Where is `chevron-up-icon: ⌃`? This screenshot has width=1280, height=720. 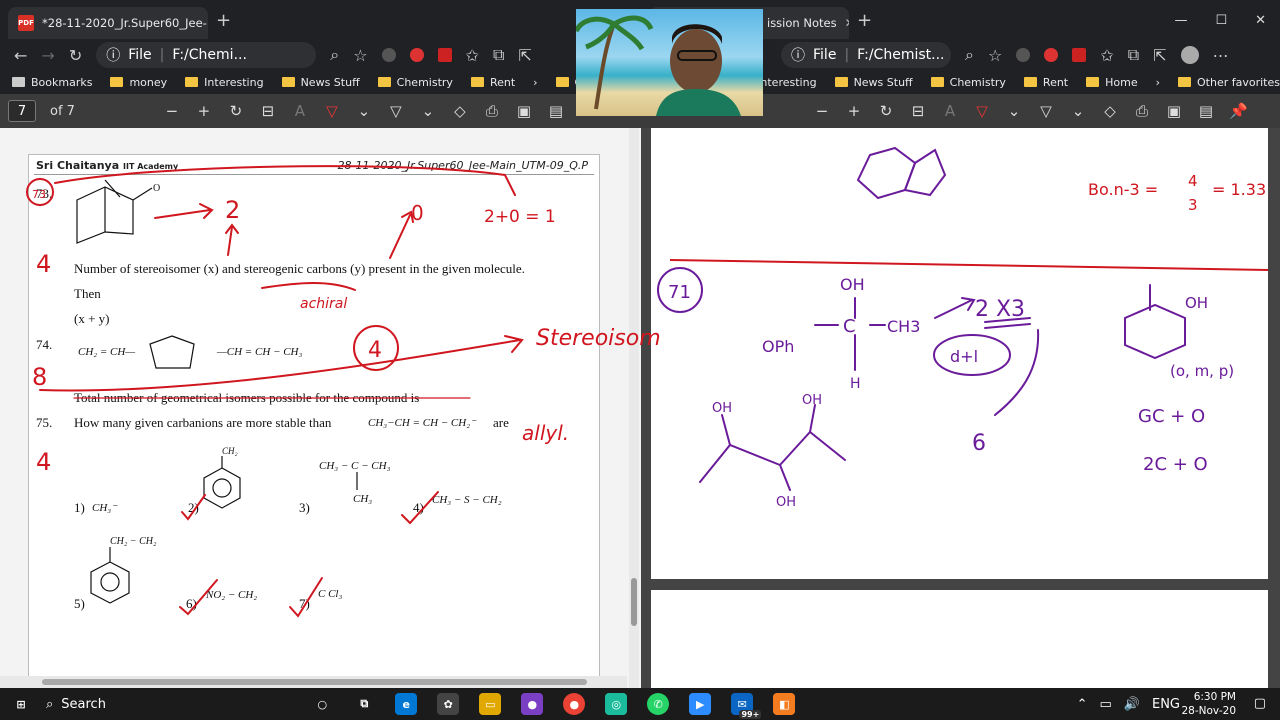
chevron-up-icon: ⌃ is located at coordinates (1082, 704).